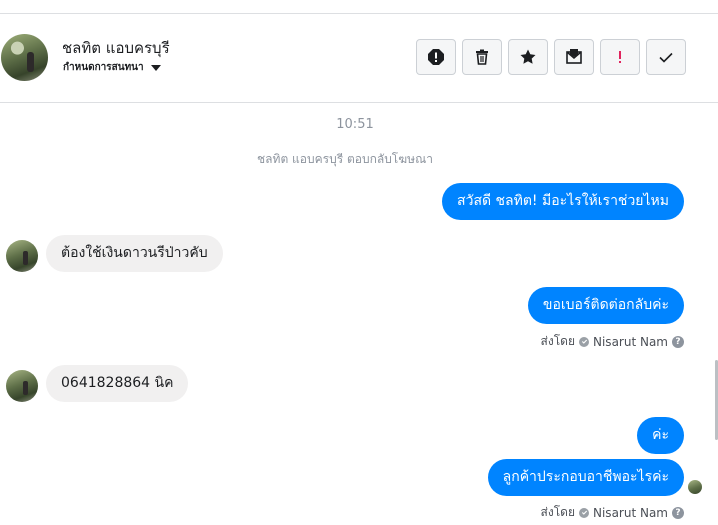 This screenshot has height=525, width=718. What do you see at coordinates (117, 383) in the screenshot?
I see `incoming-message: 0641828864 นิค` at bounding box center [117, 383].